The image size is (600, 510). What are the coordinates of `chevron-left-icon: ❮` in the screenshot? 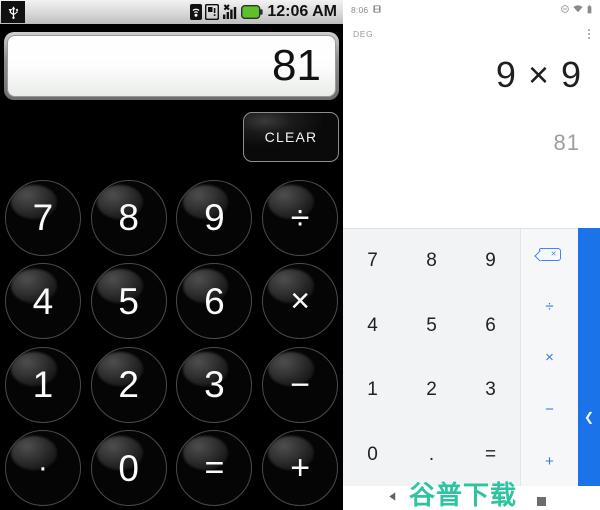 It's located at (589, 417).